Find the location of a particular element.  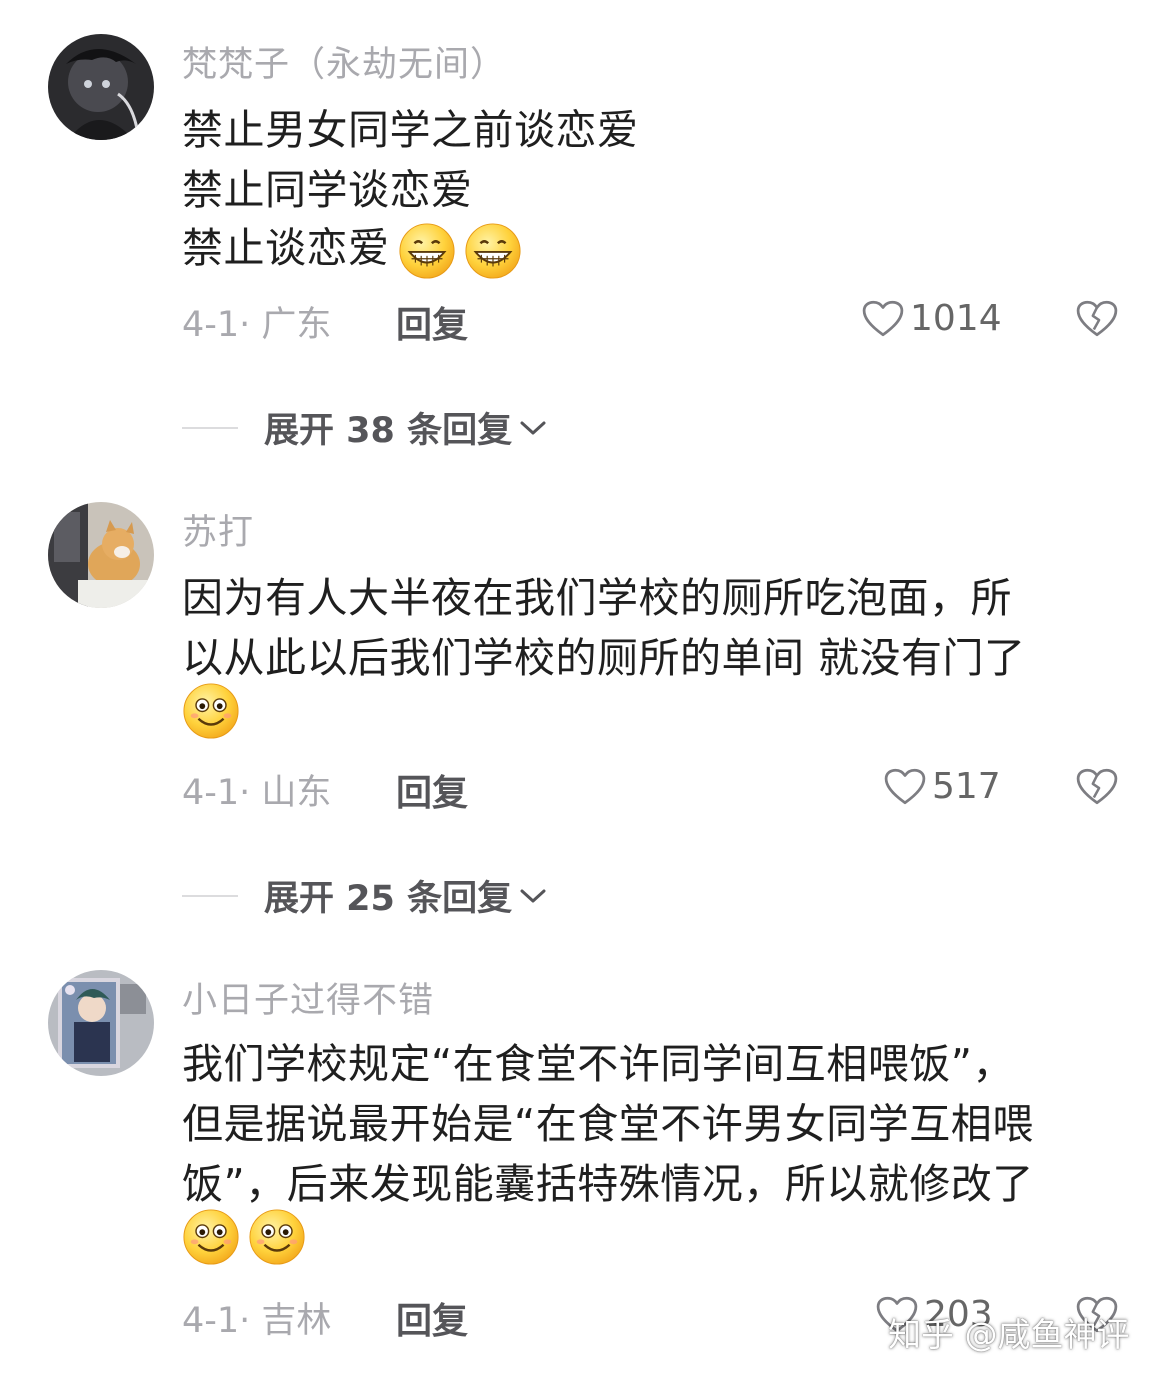

username: 小日子过得不错 is located at coordinates (308, 997).